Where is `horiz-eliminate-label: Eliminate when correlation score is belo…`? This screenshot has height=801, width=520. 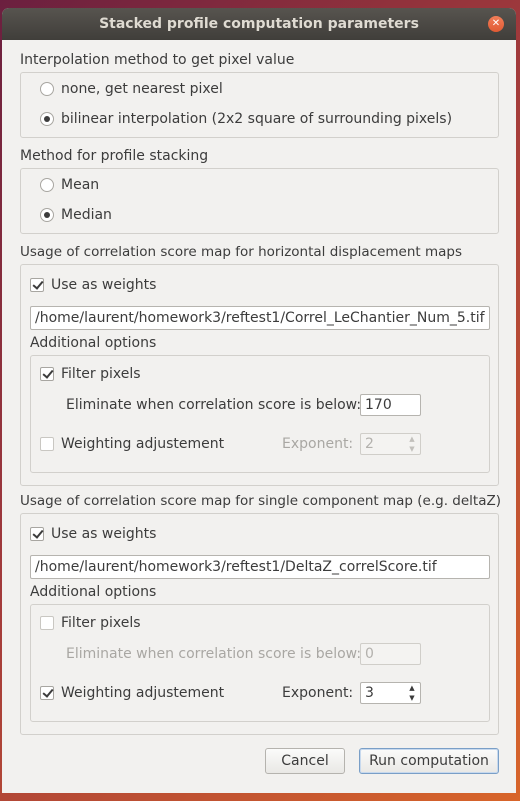
horiz-eliminate-label: Eliminate when correlation score is belo… is located at coordinates (214, 405).